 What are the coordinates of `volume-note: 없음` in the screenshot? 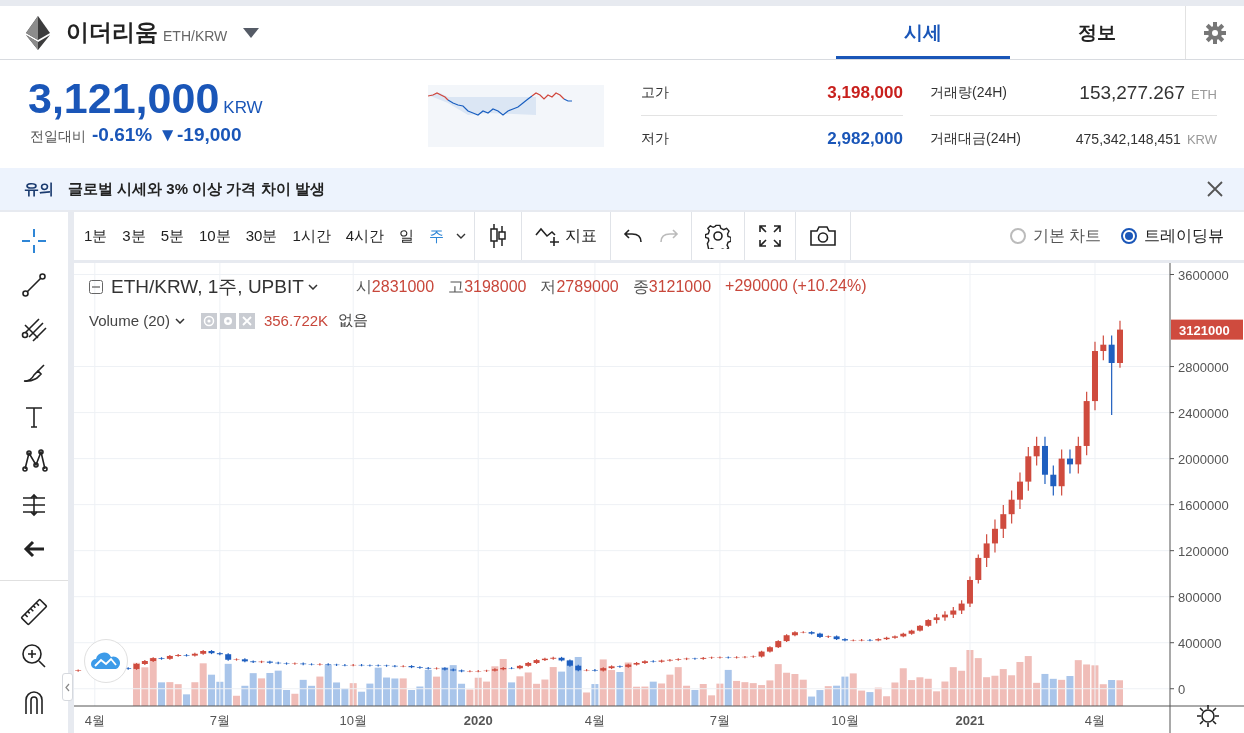 It's located at (353, 320).